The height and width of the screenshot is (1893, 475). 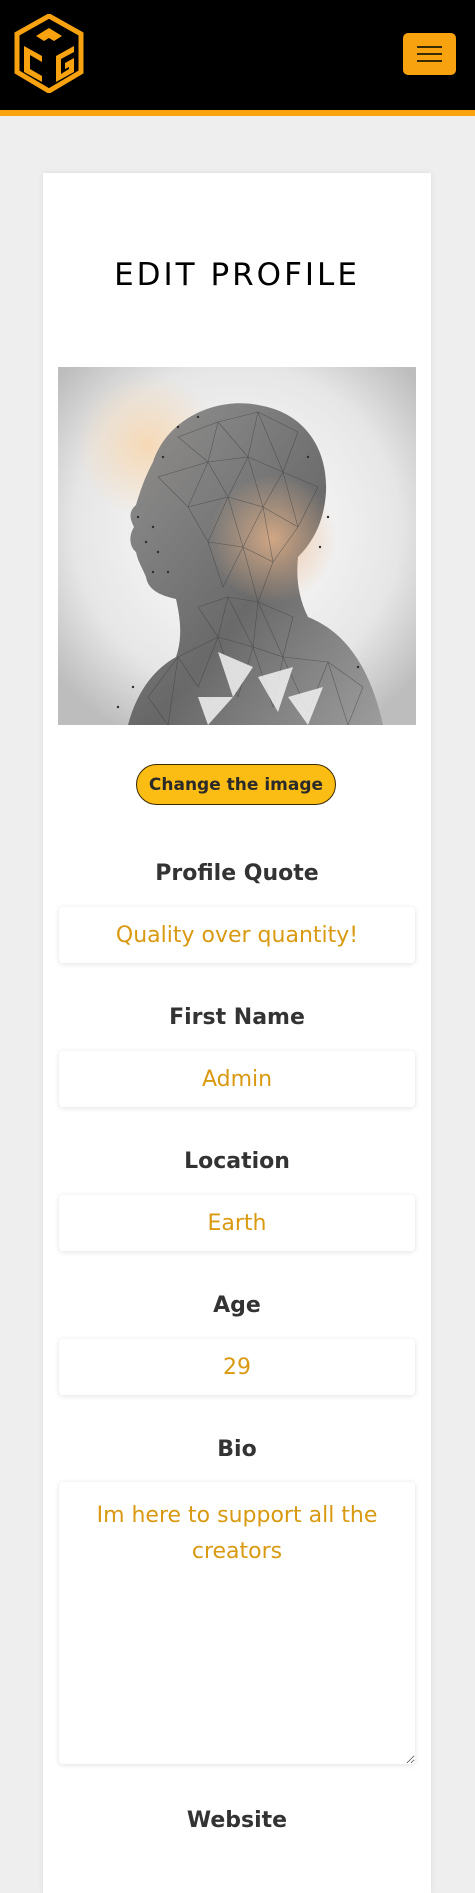 What do you see at coordinates (237, 1161) in the screenshot?
I see `location-label: Location` at bounding box center [237, 1161].